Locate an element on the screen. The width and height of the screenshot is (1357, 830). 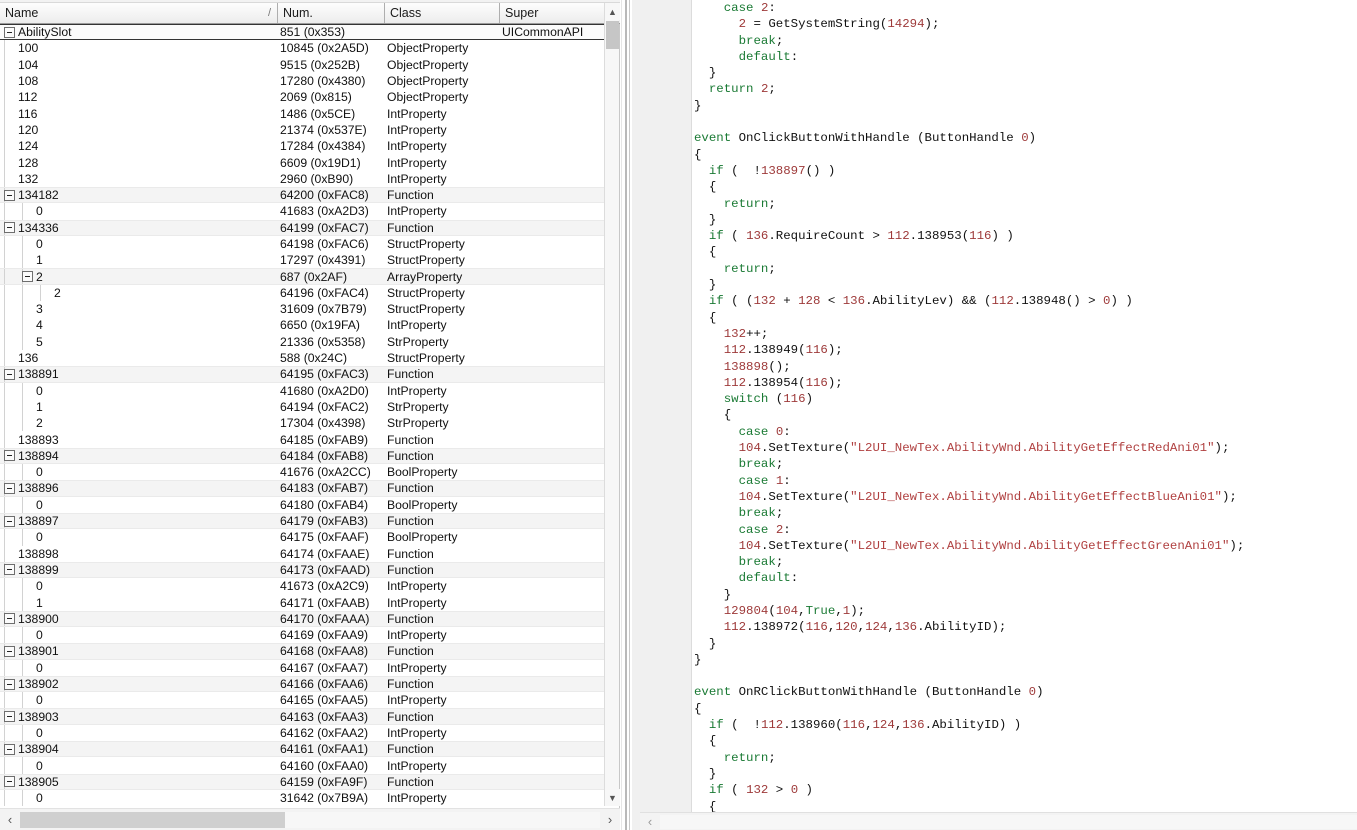
tree-cell-name: 138901 is located at coordinates (139, 651).